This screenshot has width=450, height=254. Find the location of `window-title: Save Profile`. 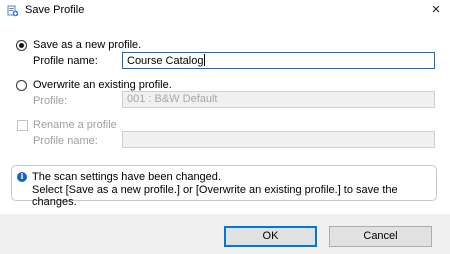

window-title: Save Profile is located at coordinates (55, 10).